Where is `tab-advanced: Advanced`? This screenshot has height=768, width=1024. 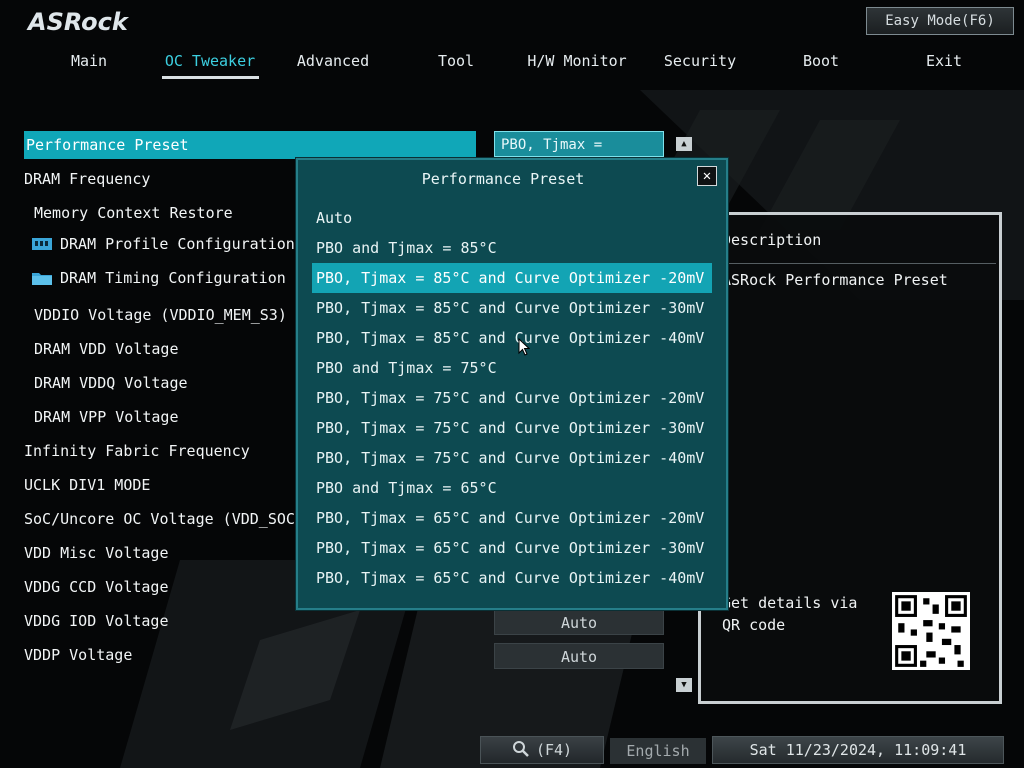
tab-advanced: Advanced is located at coordinates (333, 61).